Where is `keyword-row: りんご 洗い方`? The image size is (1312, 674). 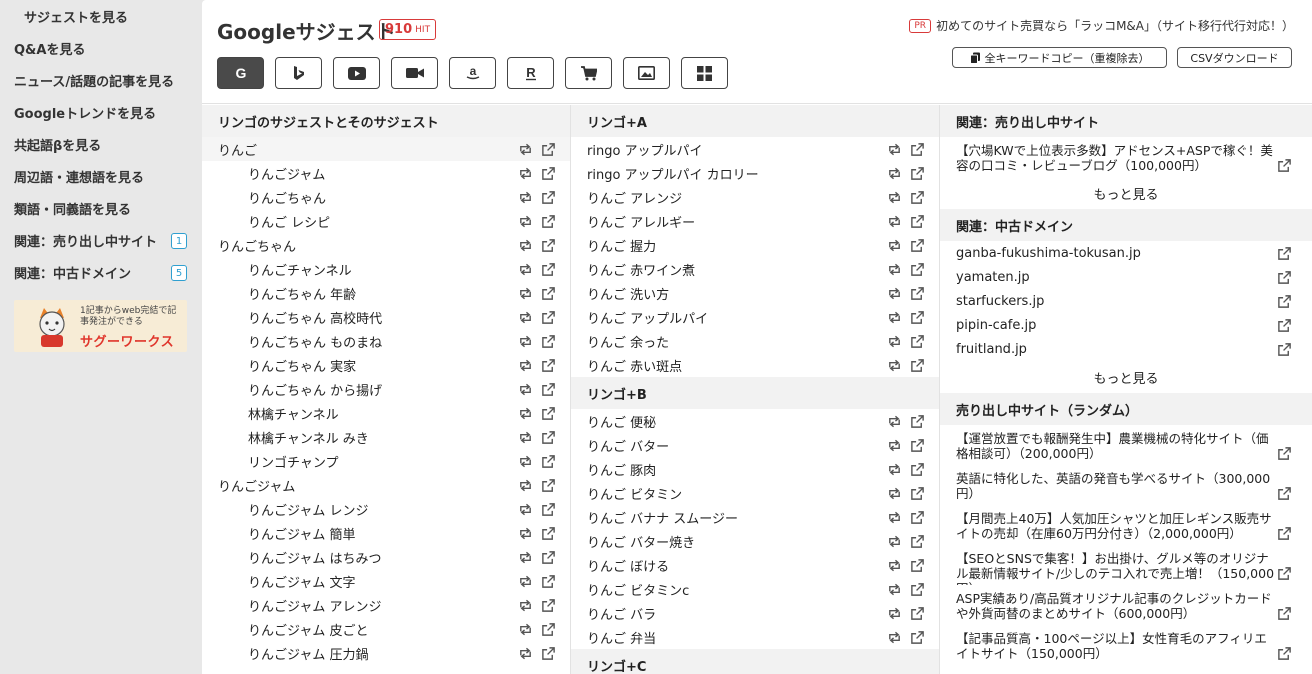 keyword-row: りんご 洗い方 is located at coordinates (755, 293).